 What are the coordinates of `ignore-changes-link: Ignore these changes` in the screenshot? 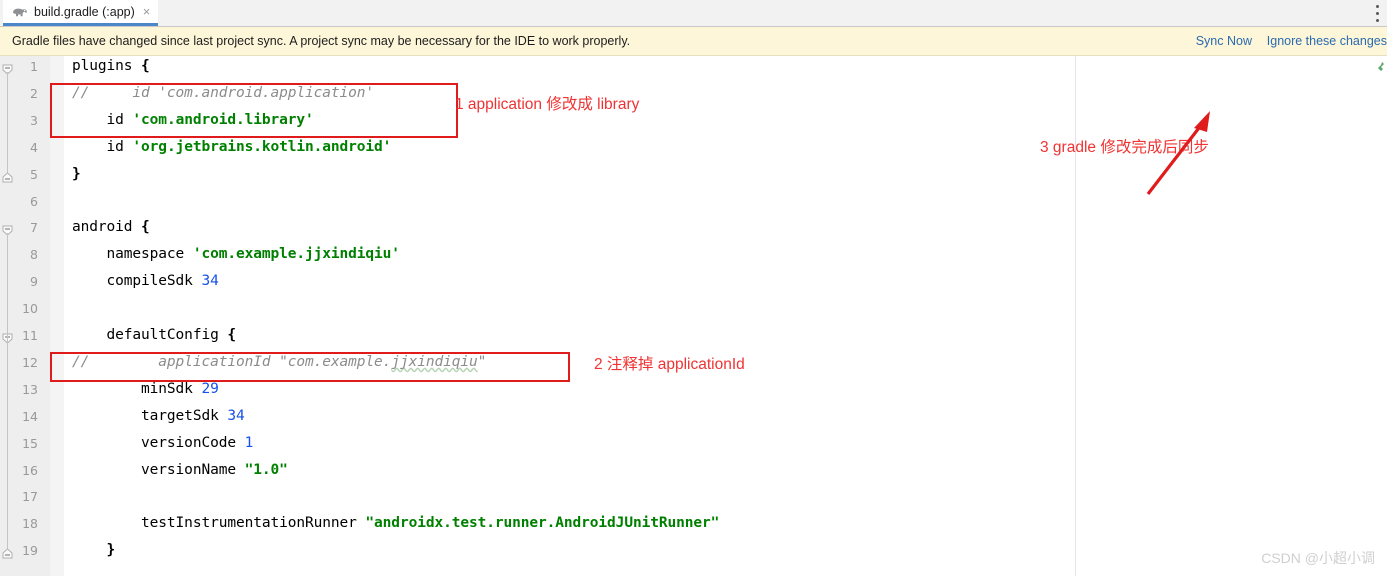 It's located at (1327, 41).